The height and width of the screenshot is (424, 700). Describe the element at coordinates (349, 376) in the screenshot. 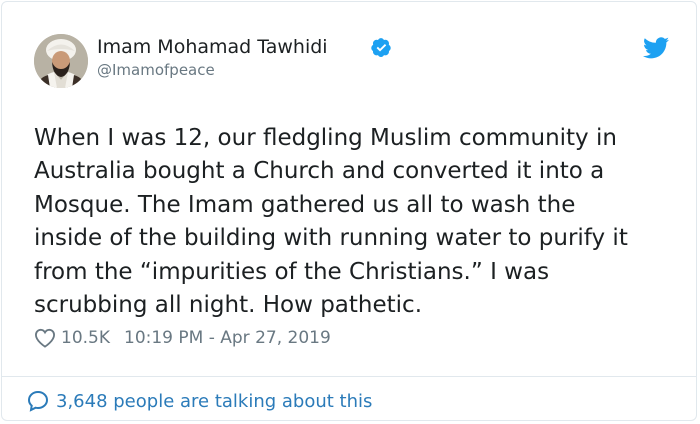

I see `divider` at that location.